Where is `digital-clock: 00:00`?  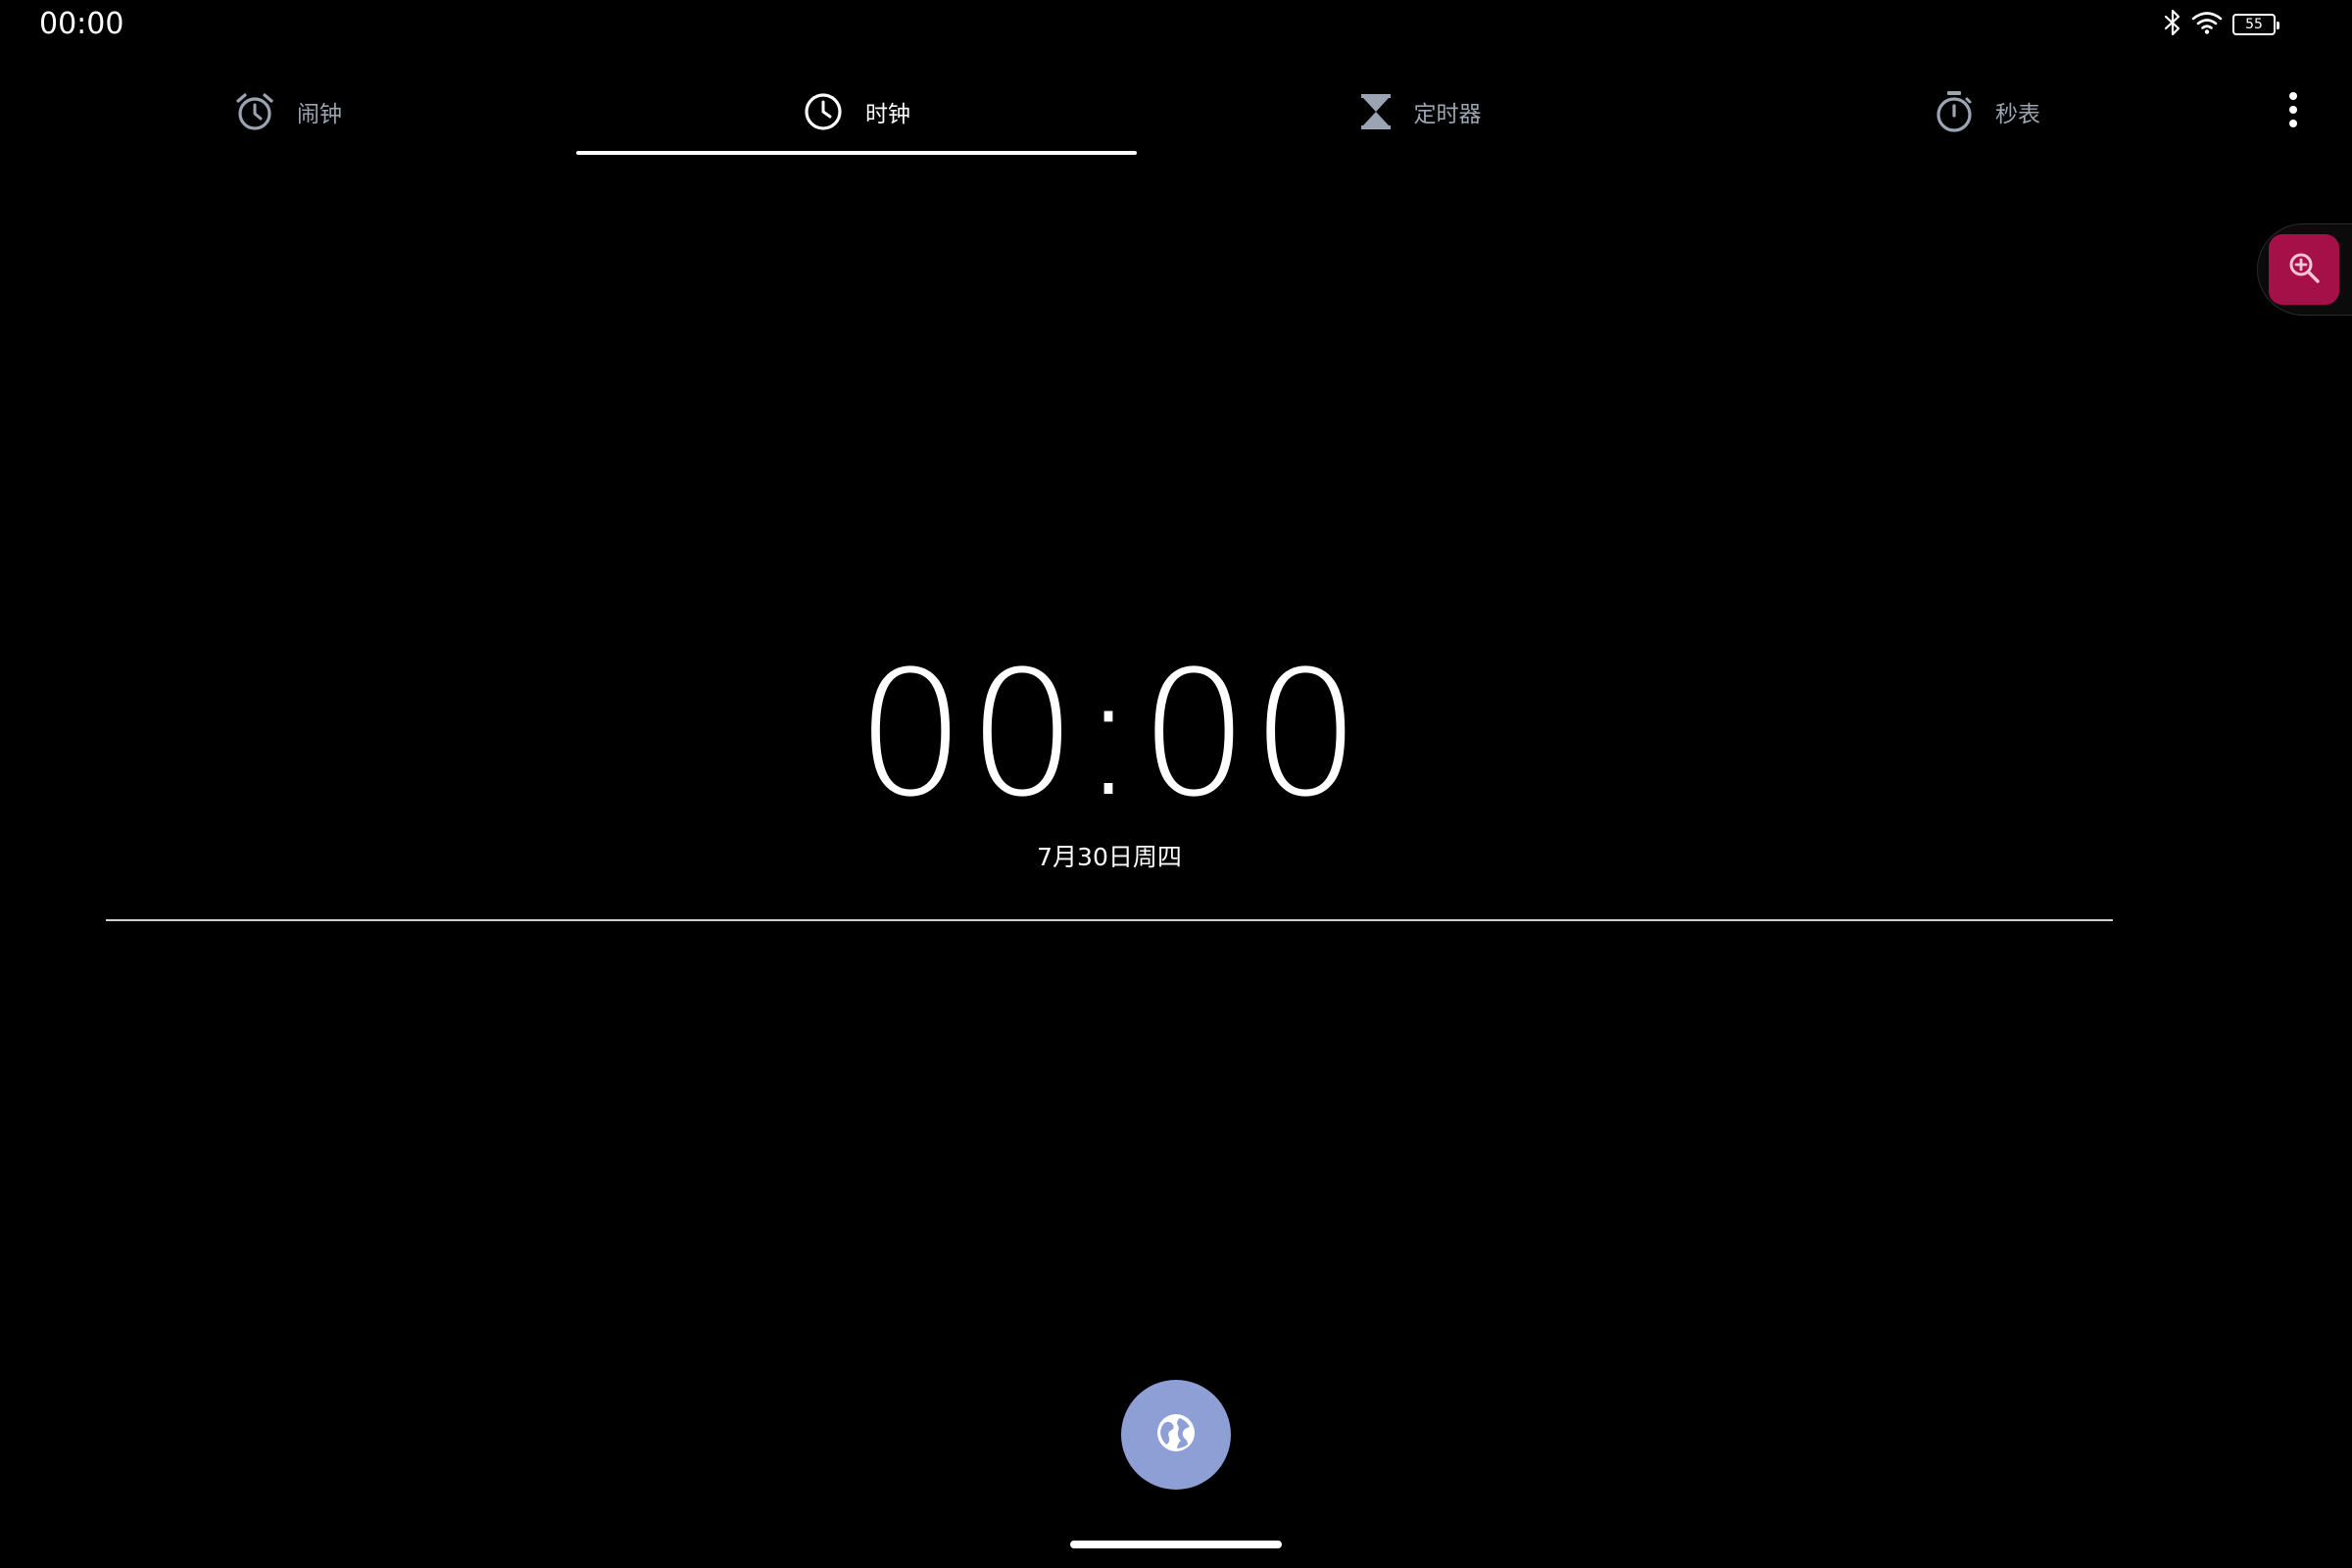
digital-clock: 00:00 is located at coordinates (1109, 734).